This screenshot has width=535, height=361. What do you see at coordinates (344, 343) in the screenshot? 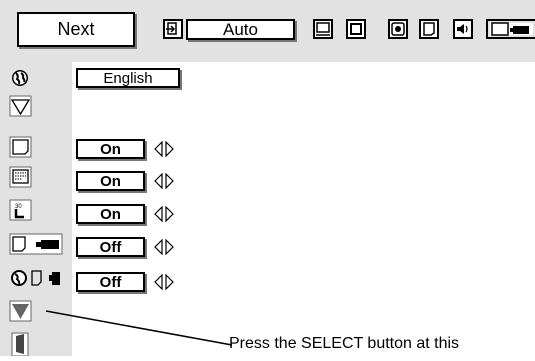
I see `callout-text: Press the SELECT button at this` at bounding box center [344, 343].